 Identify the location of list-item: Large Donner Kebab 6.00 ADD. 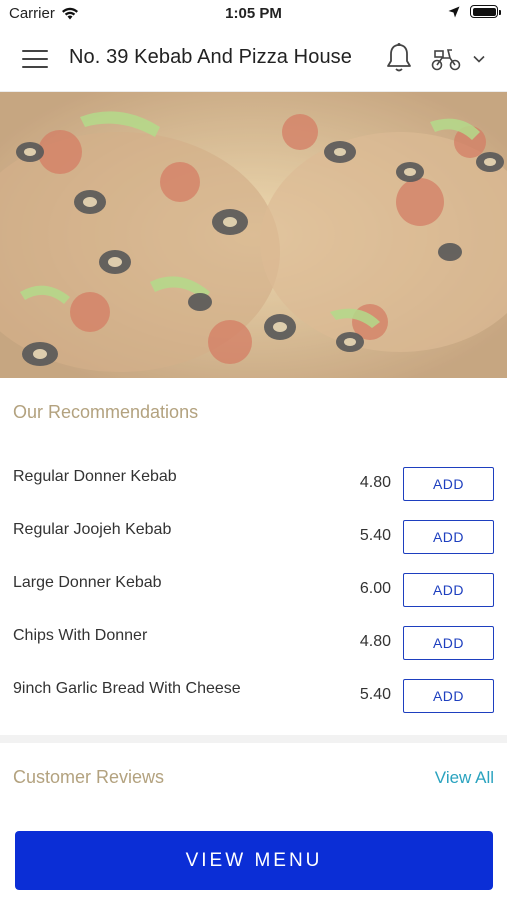
(253, 589).